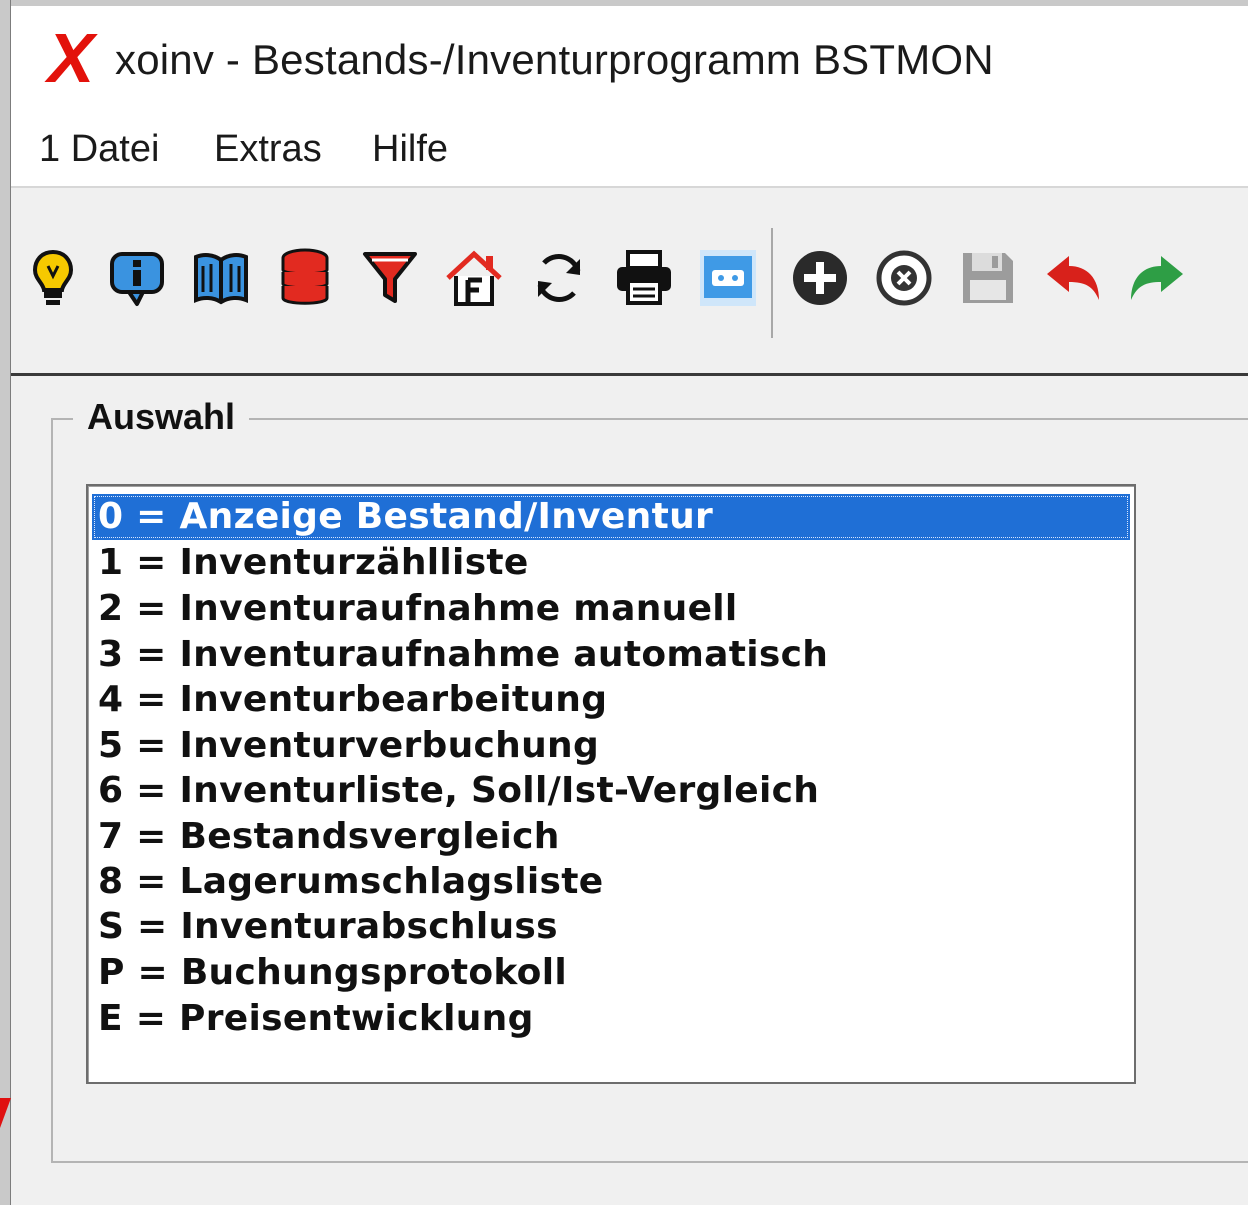 Image resolution: width=1248 pixels, height=1205 pixels. Describe the element at coordinates (611, 882) in the screenshot. I see `list-item-8: 8 = Lagerumschlagsliste` at that location.